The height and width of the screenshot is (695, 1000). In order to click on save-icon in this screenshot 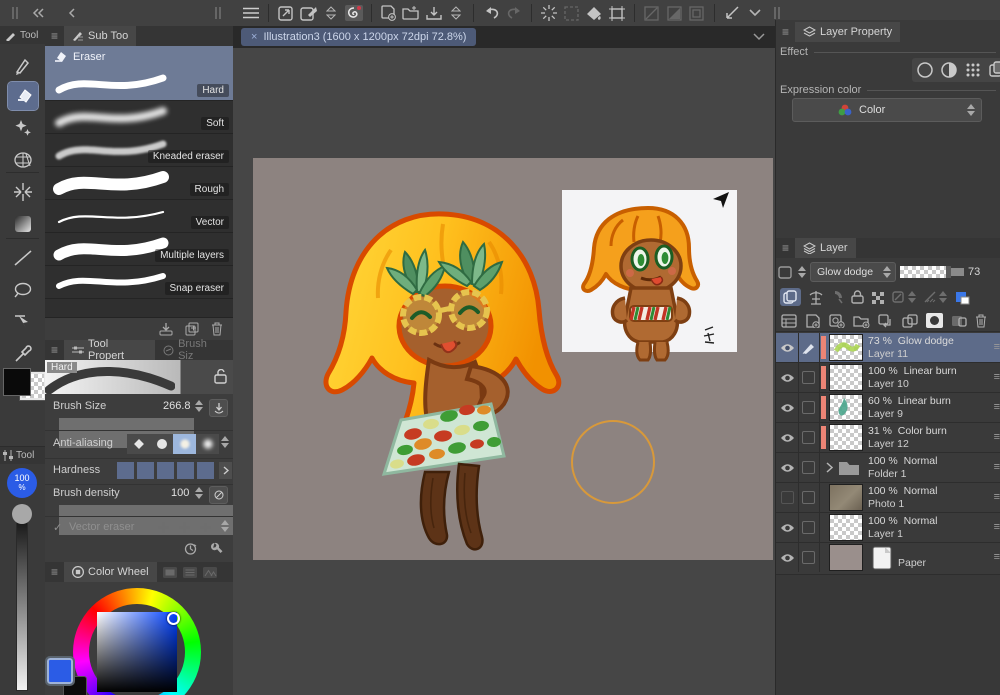, I will do `click(434, 13)`.